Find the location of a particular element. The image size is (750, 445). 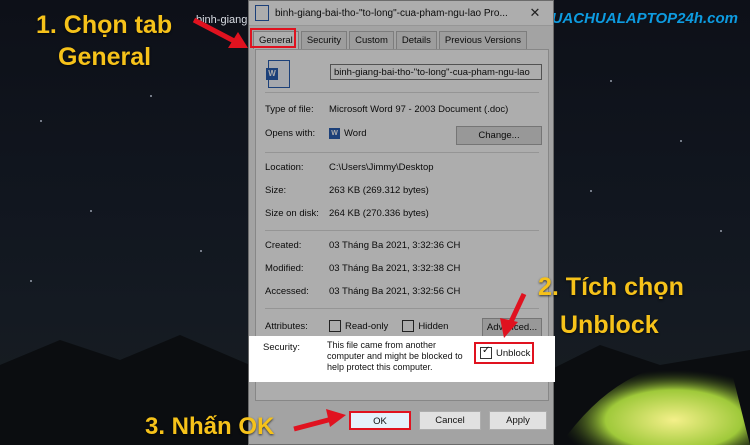

modified-row: Modified: 03 Tháng Ba 2021, 3:32:38 CH is located at coordinates (362, 268).